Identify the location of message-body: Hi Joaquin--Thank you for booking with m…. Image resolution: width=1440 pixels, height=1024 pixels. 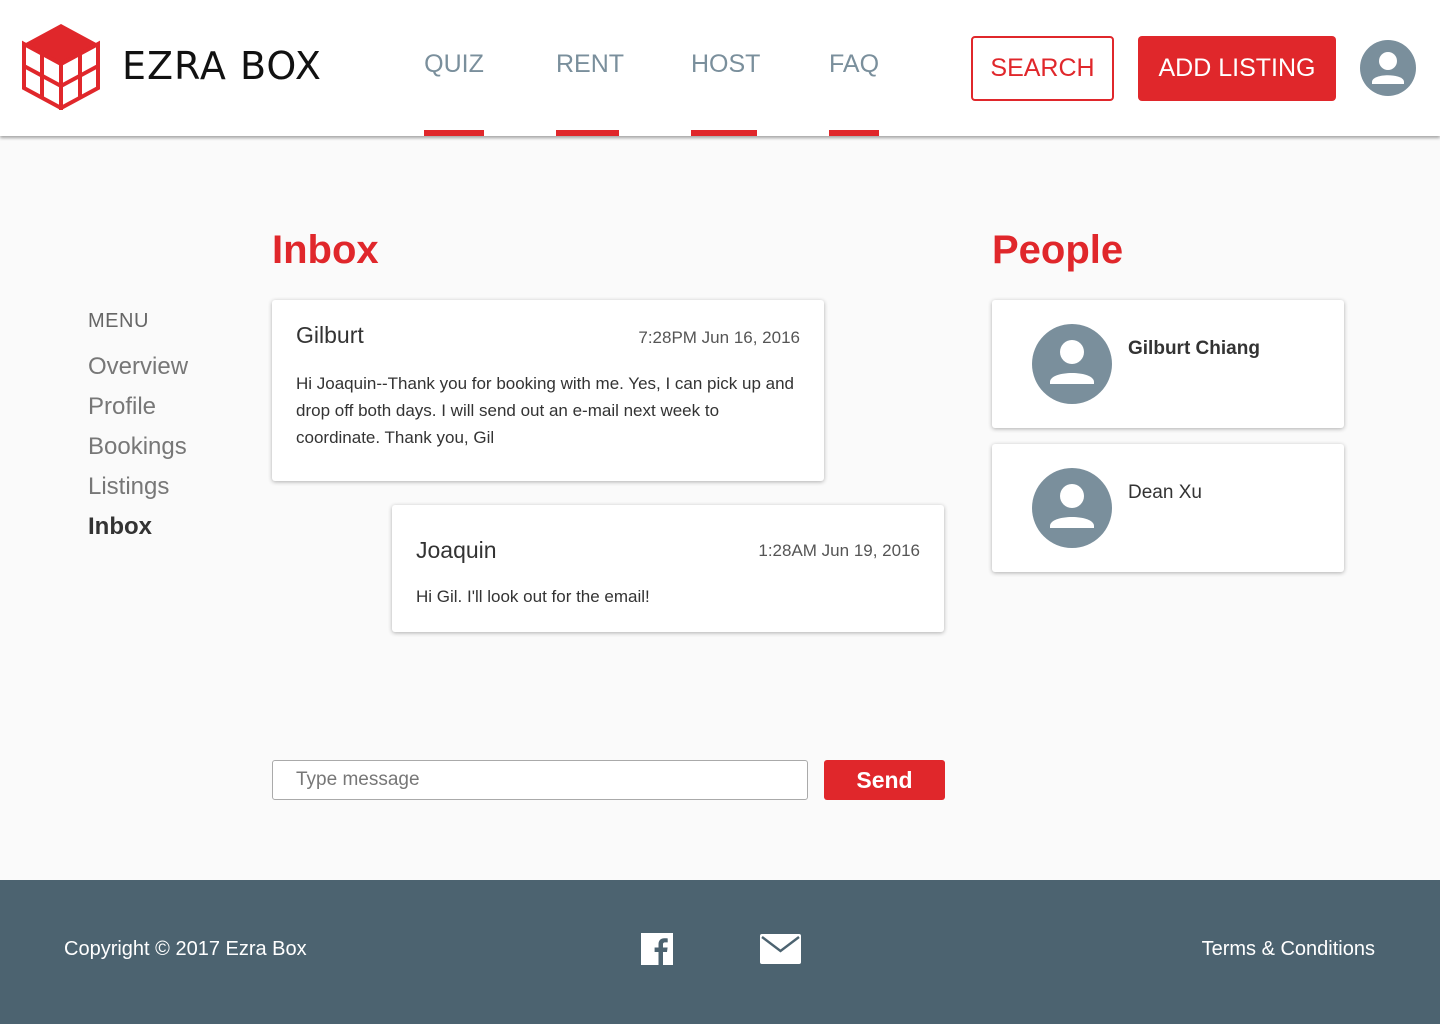
(545, 410).